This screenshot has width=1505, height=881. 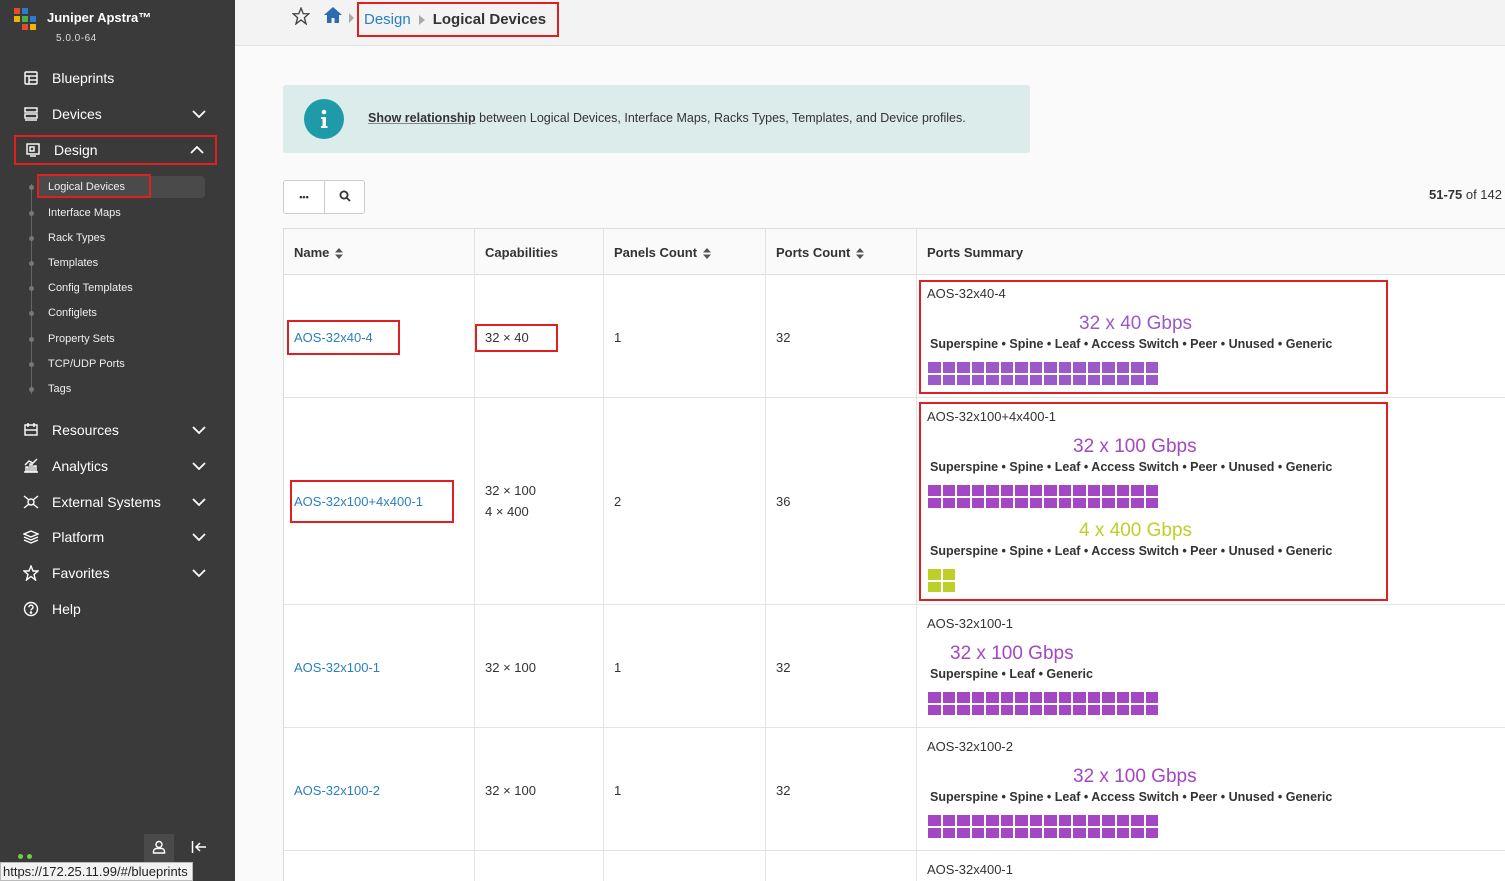 I want to click on device-name-link: AOS-32x100-1, so click(x=337, y=667).